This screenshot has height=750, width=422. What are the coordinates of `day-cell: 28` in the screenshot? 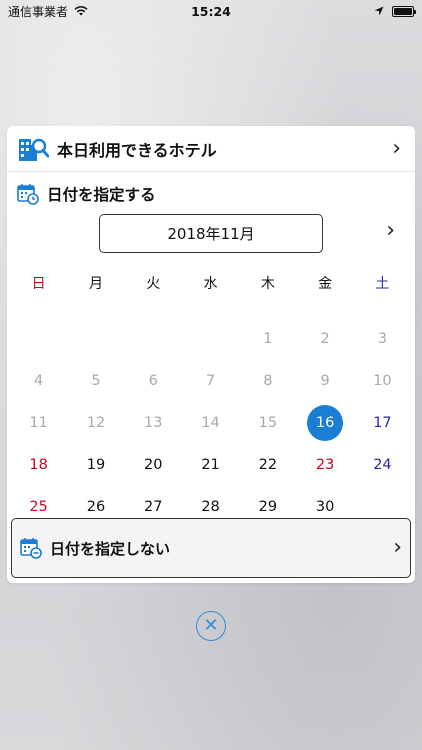 It's located at (210, 507).